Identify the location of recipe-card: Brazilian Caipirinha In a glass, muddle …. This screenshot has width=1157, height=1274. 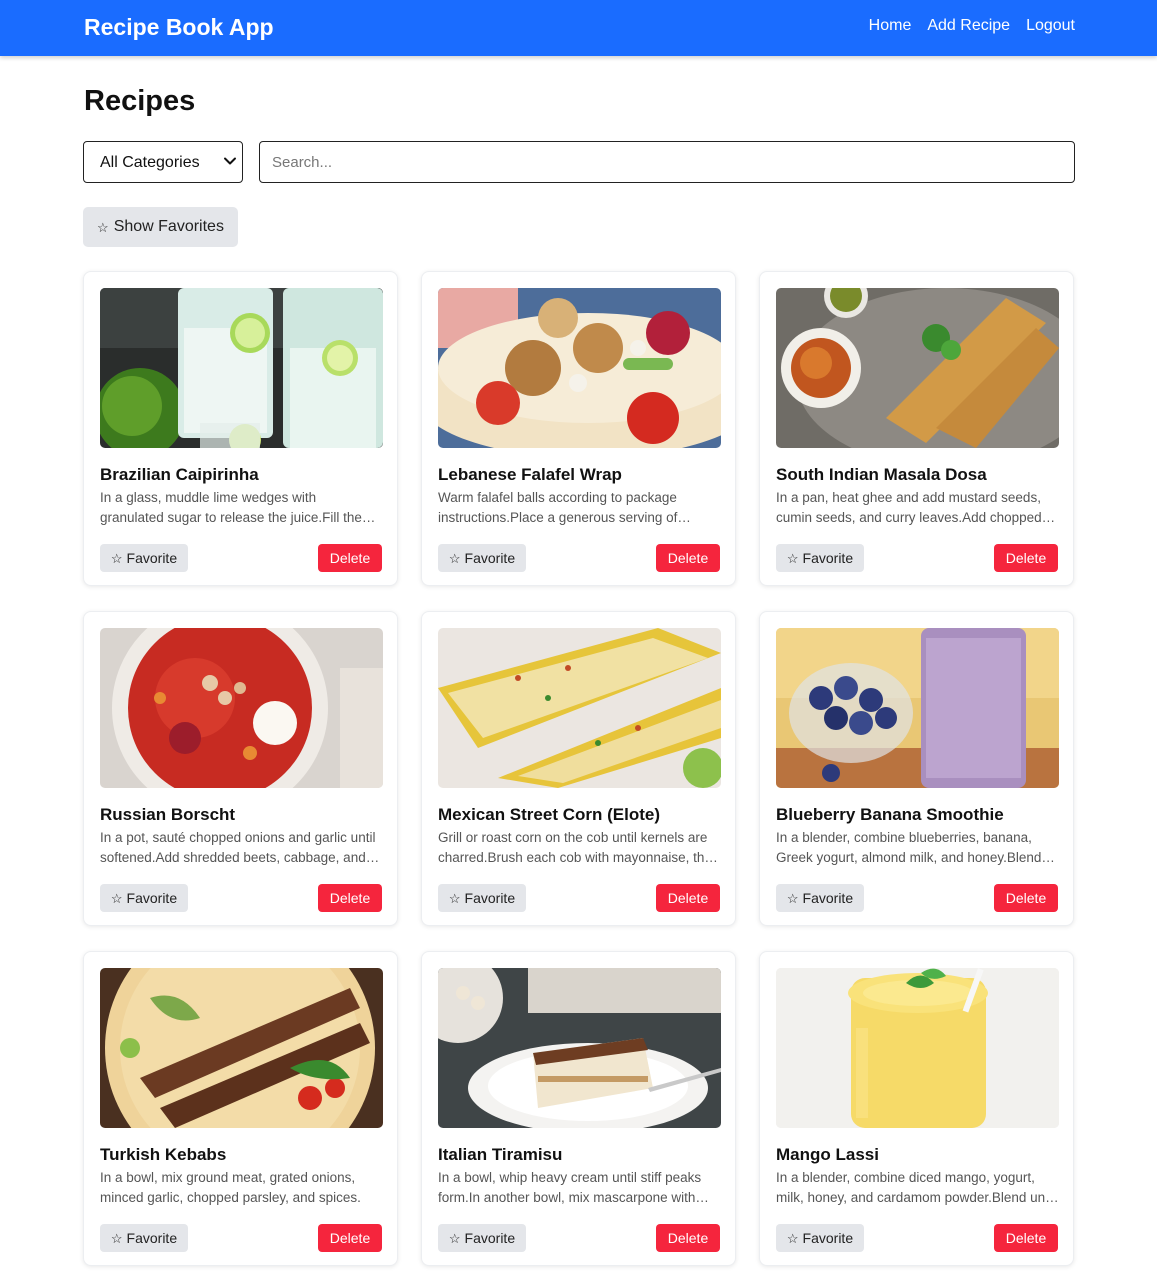
(240, 428).